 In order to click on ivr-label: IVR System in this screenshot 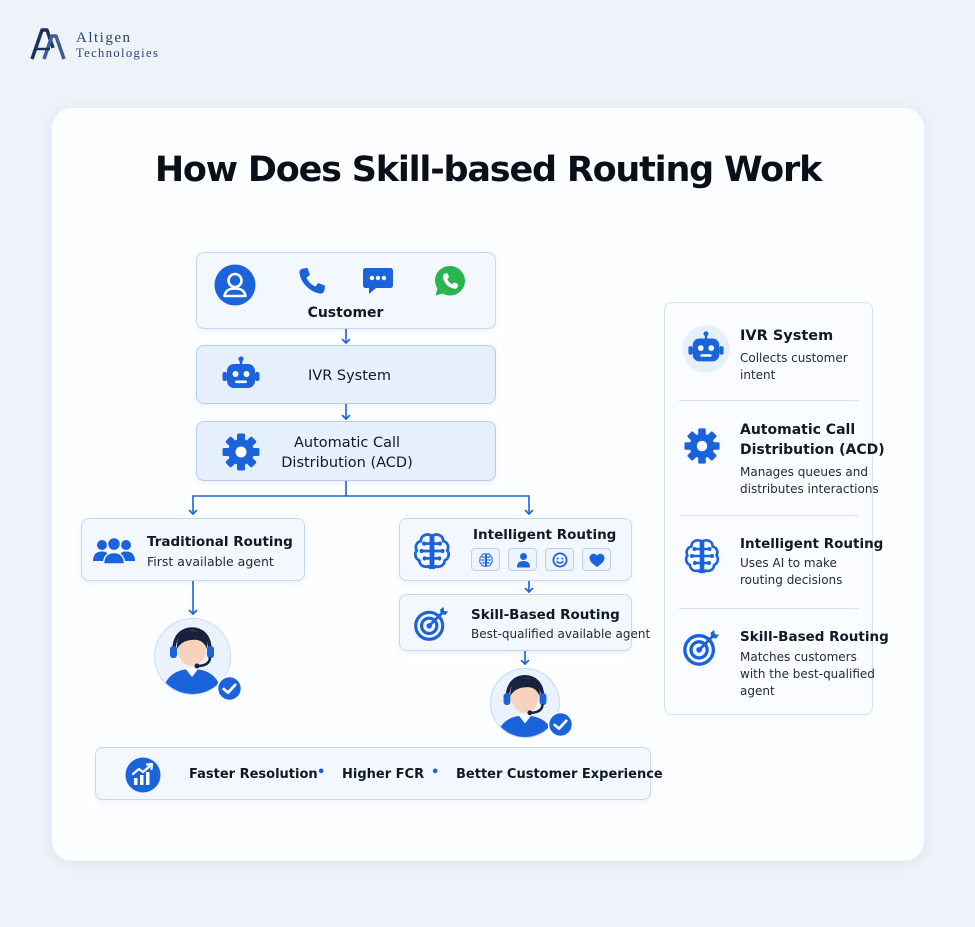, I will do `click(349, 376)`.